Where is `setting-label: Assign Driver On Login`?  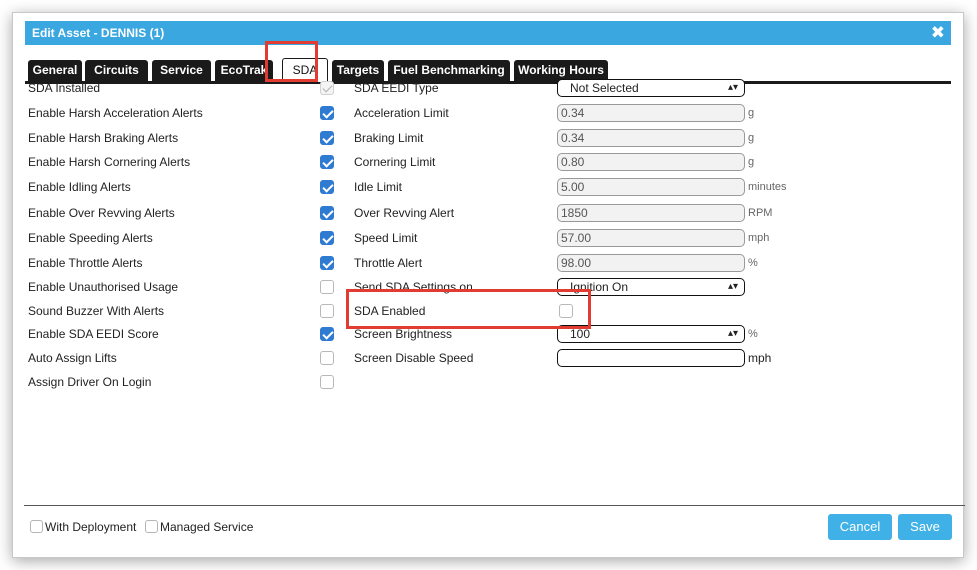
setting-label: Assign Driver On Login is located at coordinates (90, 382).